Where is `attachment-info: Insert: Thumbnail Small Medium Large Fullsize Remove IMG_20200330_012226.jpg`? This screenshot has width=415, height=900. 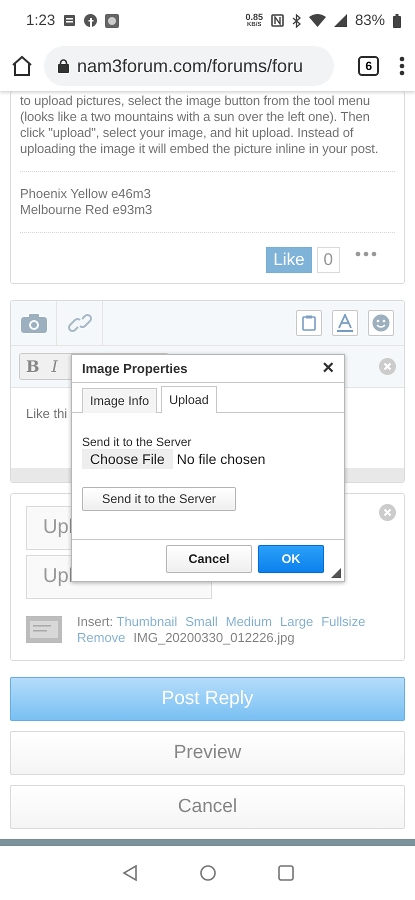 attachment-info: Insert: Thumbnail Small Medium Large Fullsize Remove IMG_20200330_012226.jpg is located at coordinates (221, 630).